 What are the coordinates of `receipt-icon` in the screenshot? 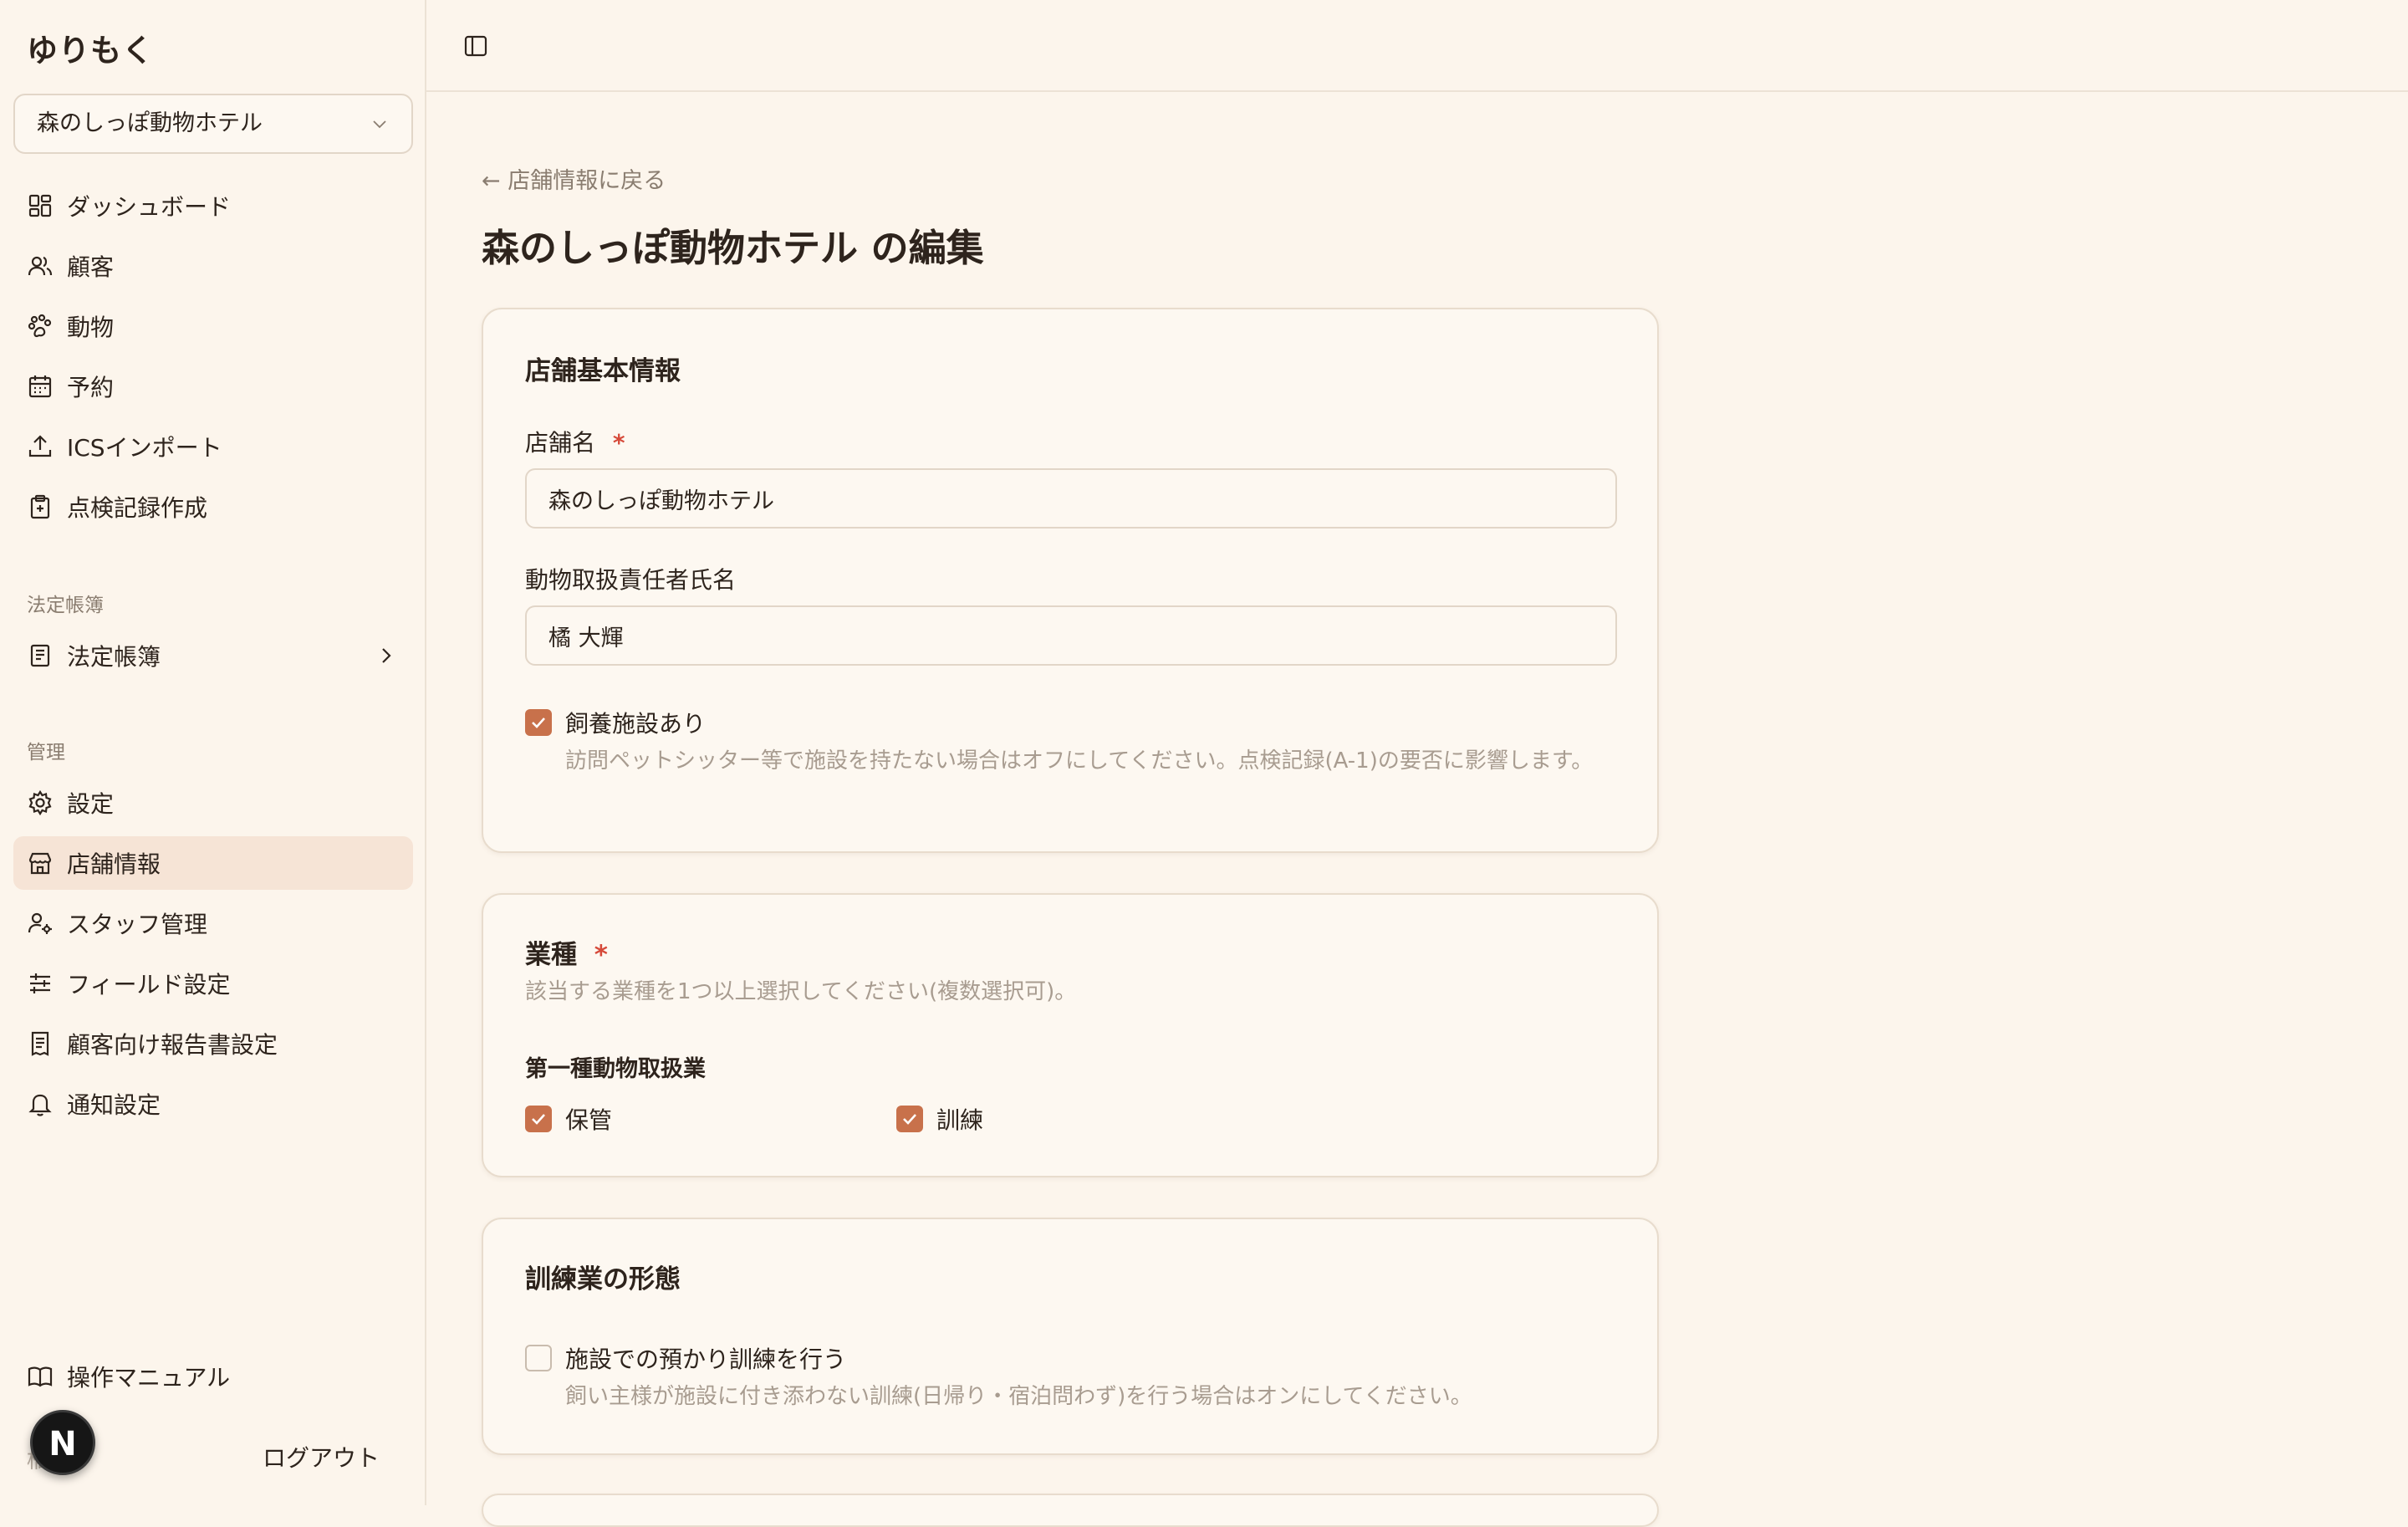 It's located at (40, 1044).